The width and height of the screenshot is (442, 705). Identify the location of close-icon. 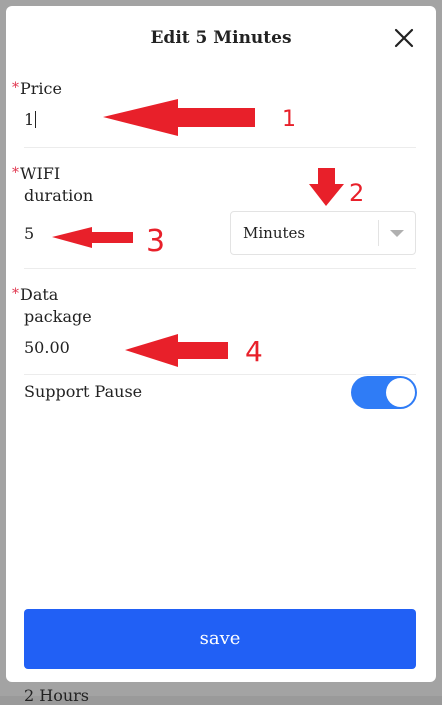
(404, 38).